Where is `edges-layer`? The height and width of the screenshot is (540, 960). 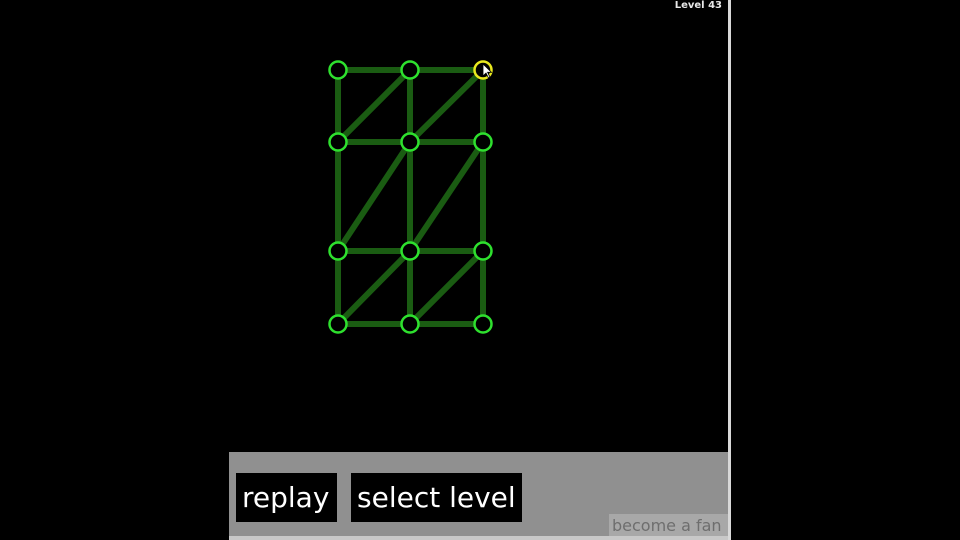
edges-layer is located at coordinates (410, 197).